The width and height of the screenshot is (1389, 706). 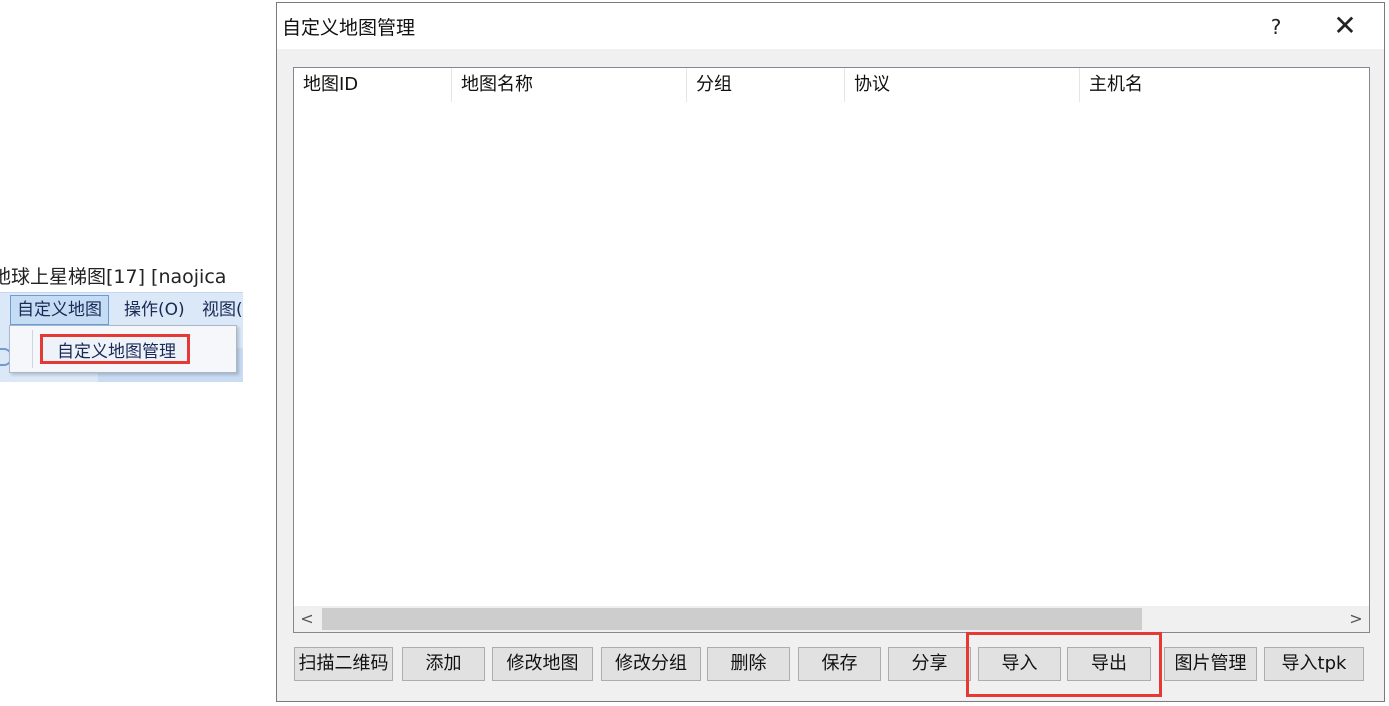 What do you see at coordinates (115, 349) in the screenshot?
I see `menu-item-custom-map-manage: 自定义地图管理` at bounding box center [115, 349].